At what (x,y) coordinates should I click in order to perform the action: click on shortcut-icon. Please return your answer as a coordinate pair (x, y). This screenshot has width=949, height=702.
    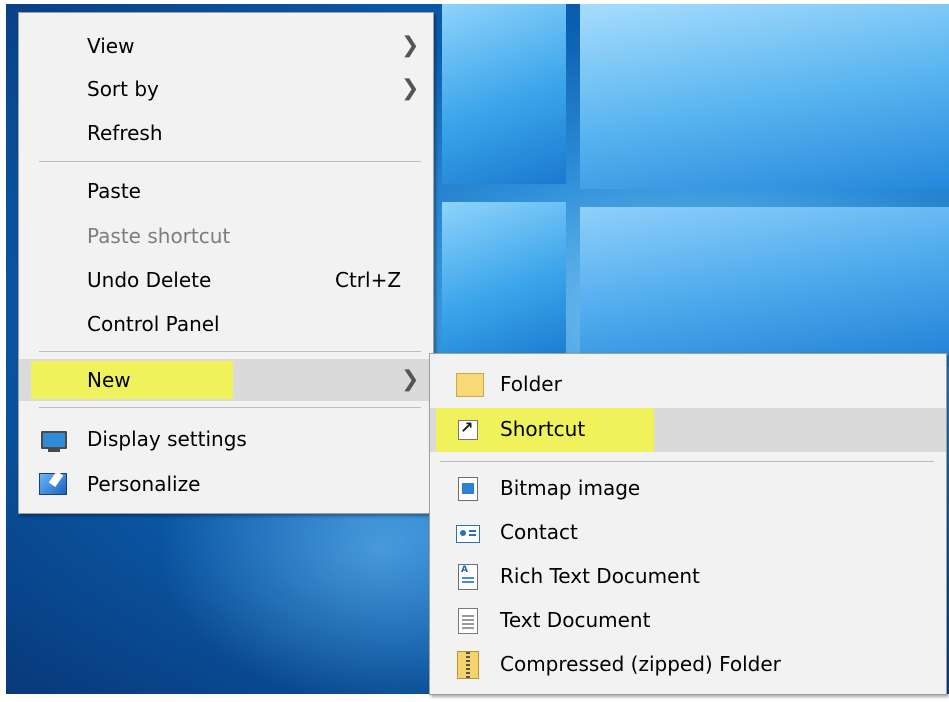
    Looking at the image, I should click on (468, 429).